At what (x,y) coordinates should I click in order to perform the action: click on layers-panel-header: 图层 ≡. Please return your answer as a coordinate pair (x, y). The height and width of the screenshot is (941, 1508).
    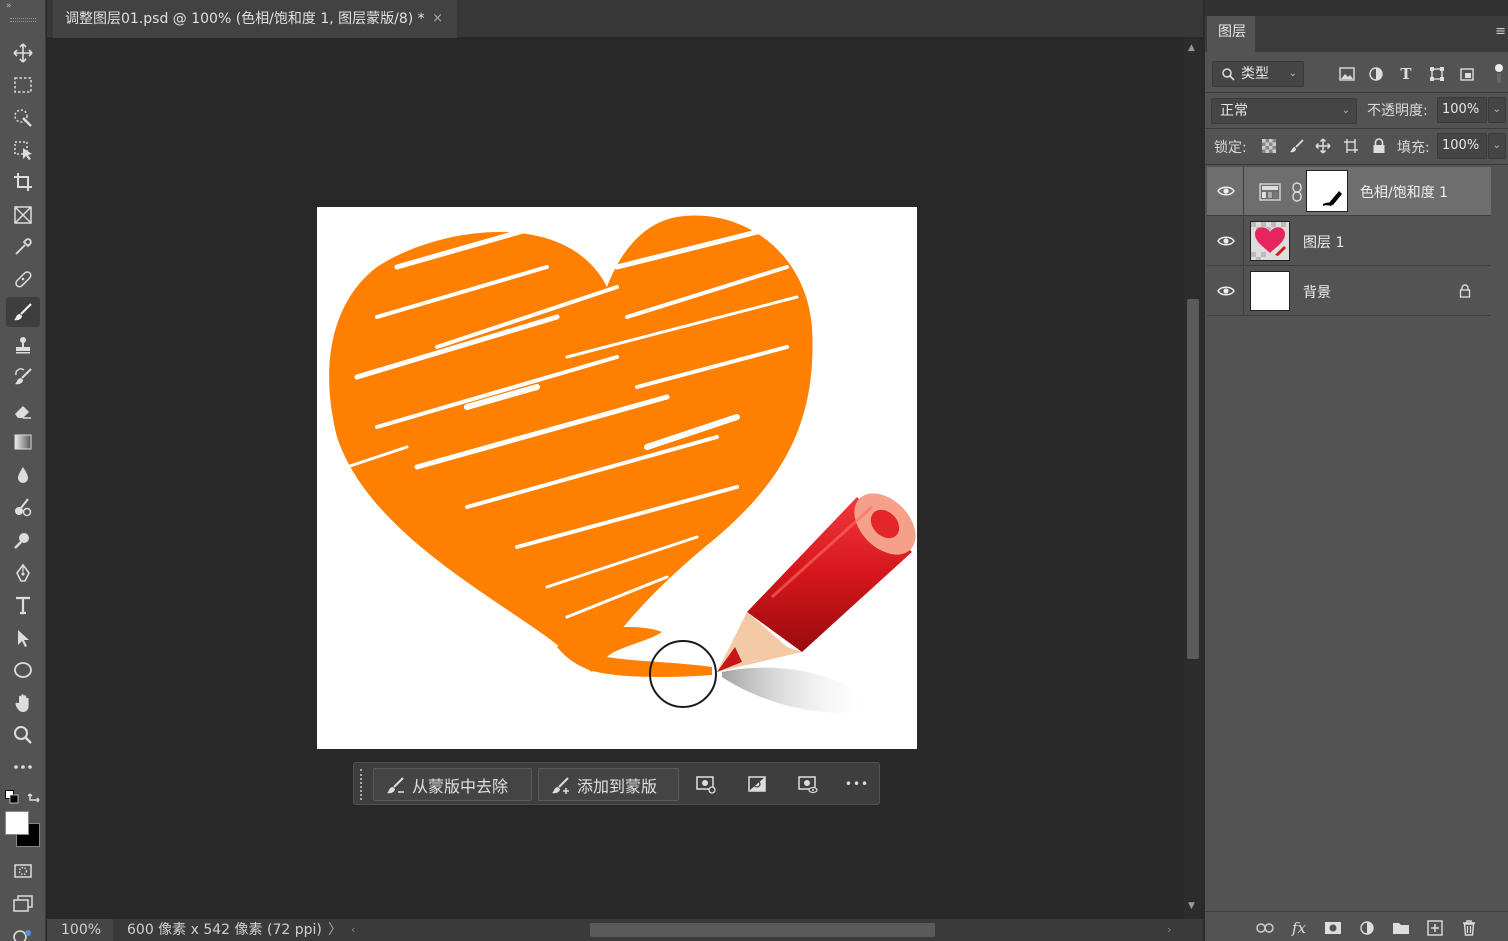
    Looking at the image, I should click on (1356, 26).